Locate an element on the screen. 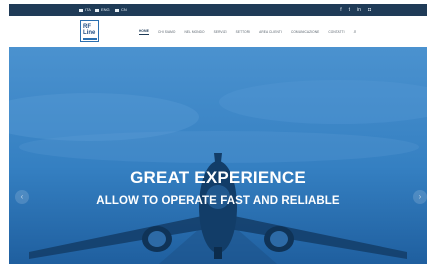 The height and width of the screenshot is (264, 427). twitter-icon: t is located at coordinates (349, 10).